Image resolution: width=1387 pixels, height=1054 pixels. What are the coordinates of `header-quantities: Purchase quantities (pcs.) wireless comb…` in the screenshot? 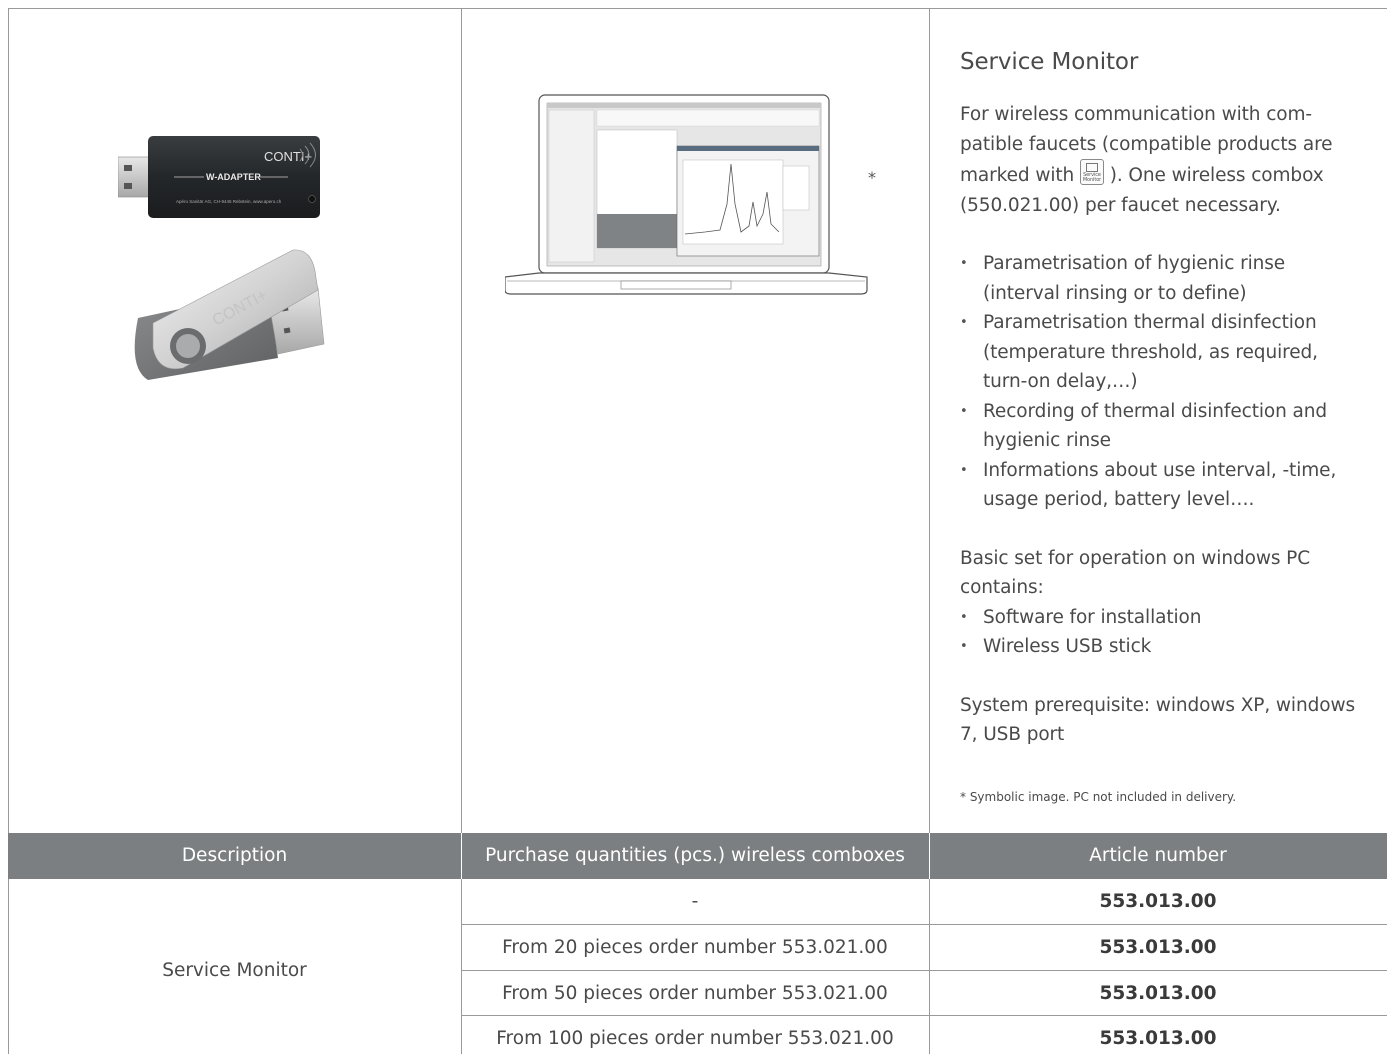 It's located at (695, 855).